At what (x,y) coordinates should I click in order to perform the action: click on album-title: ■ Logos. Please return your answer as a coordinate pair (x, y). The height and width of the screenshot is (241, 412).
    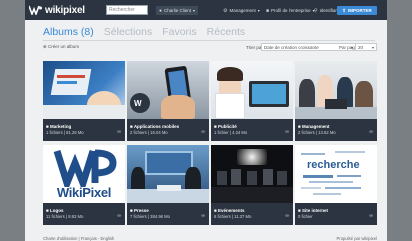
    Looking at the image, I should click on (55, 210).